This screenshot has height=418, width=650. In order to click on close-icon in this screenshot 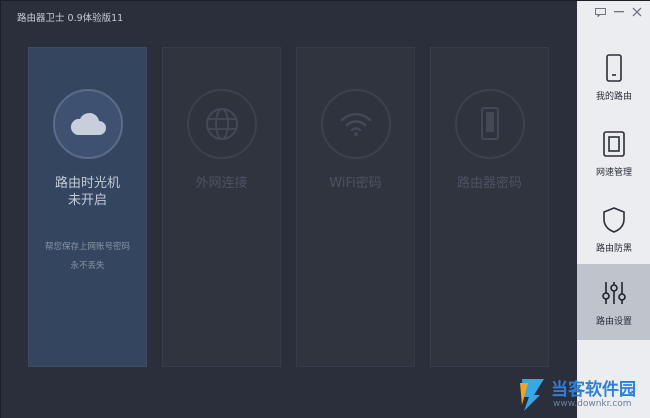, I will do `click(637, 12)`.